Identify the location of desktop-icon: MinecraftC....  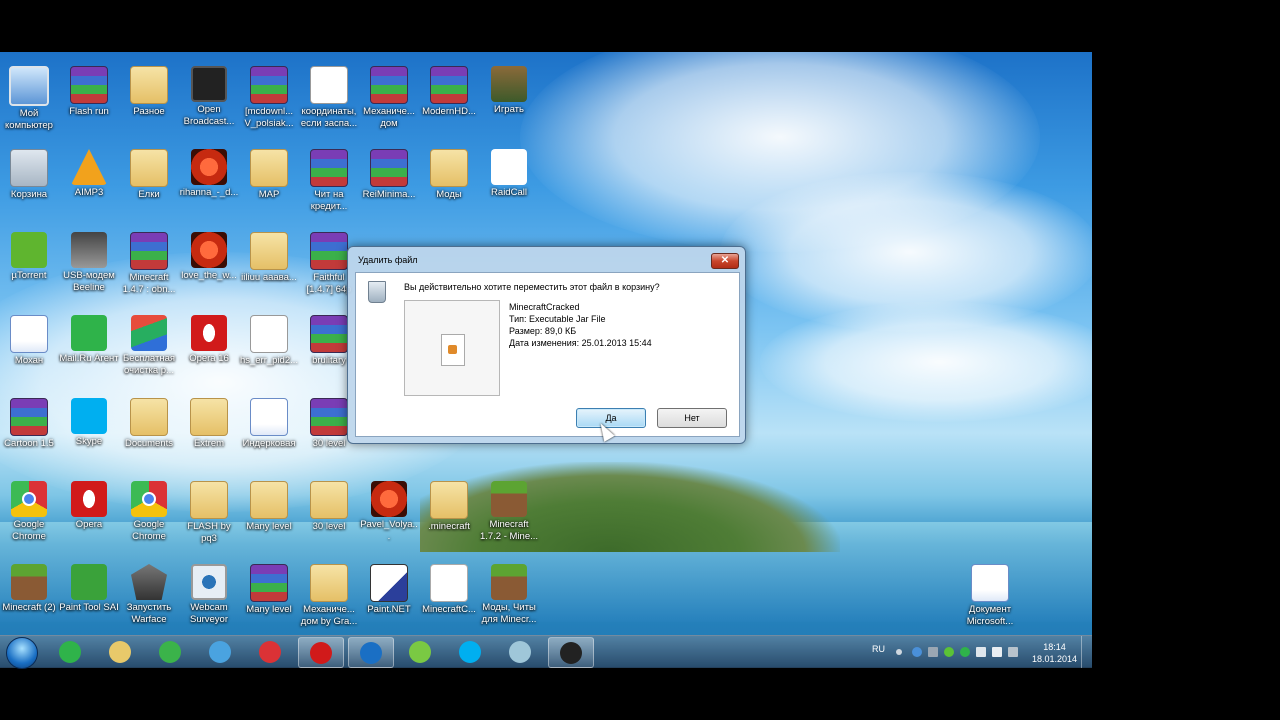
(449, 598).